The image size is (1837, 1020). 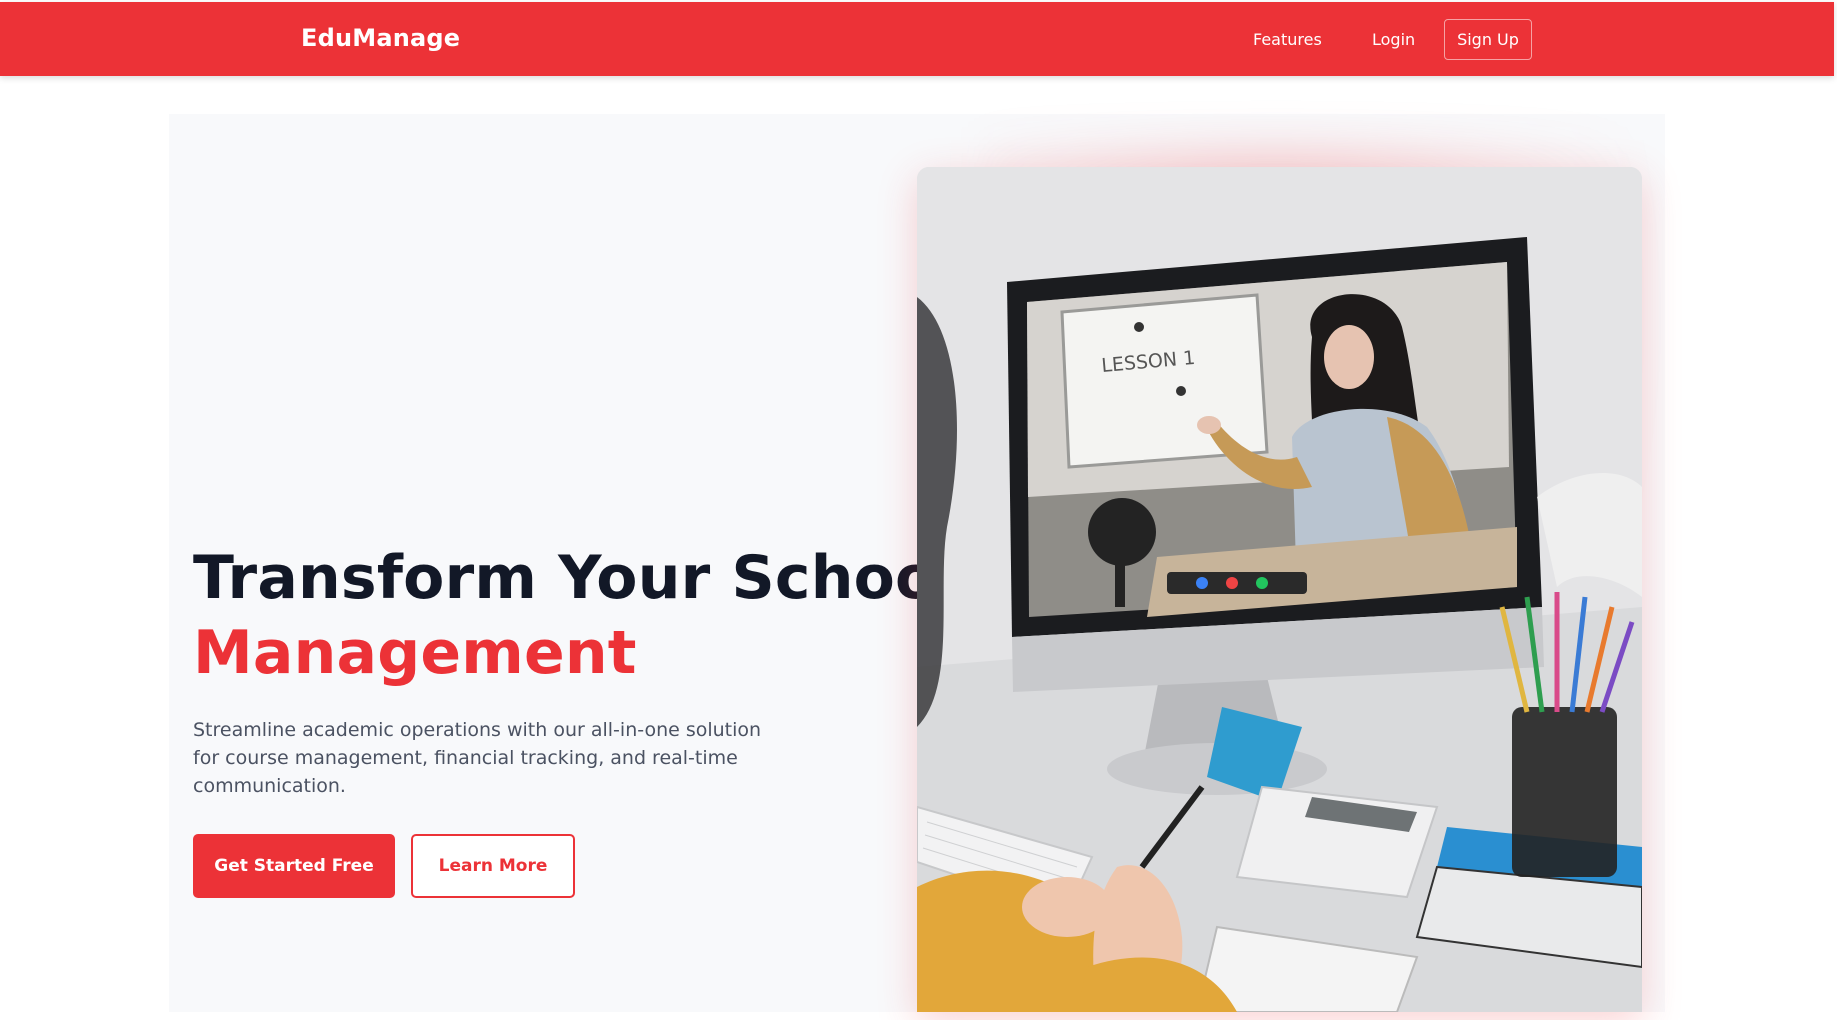 What do you see at coordinates (575, 616) in the screenshot?
I see `hero-title: Transform Your School Management` at bounding box center [575, 616].